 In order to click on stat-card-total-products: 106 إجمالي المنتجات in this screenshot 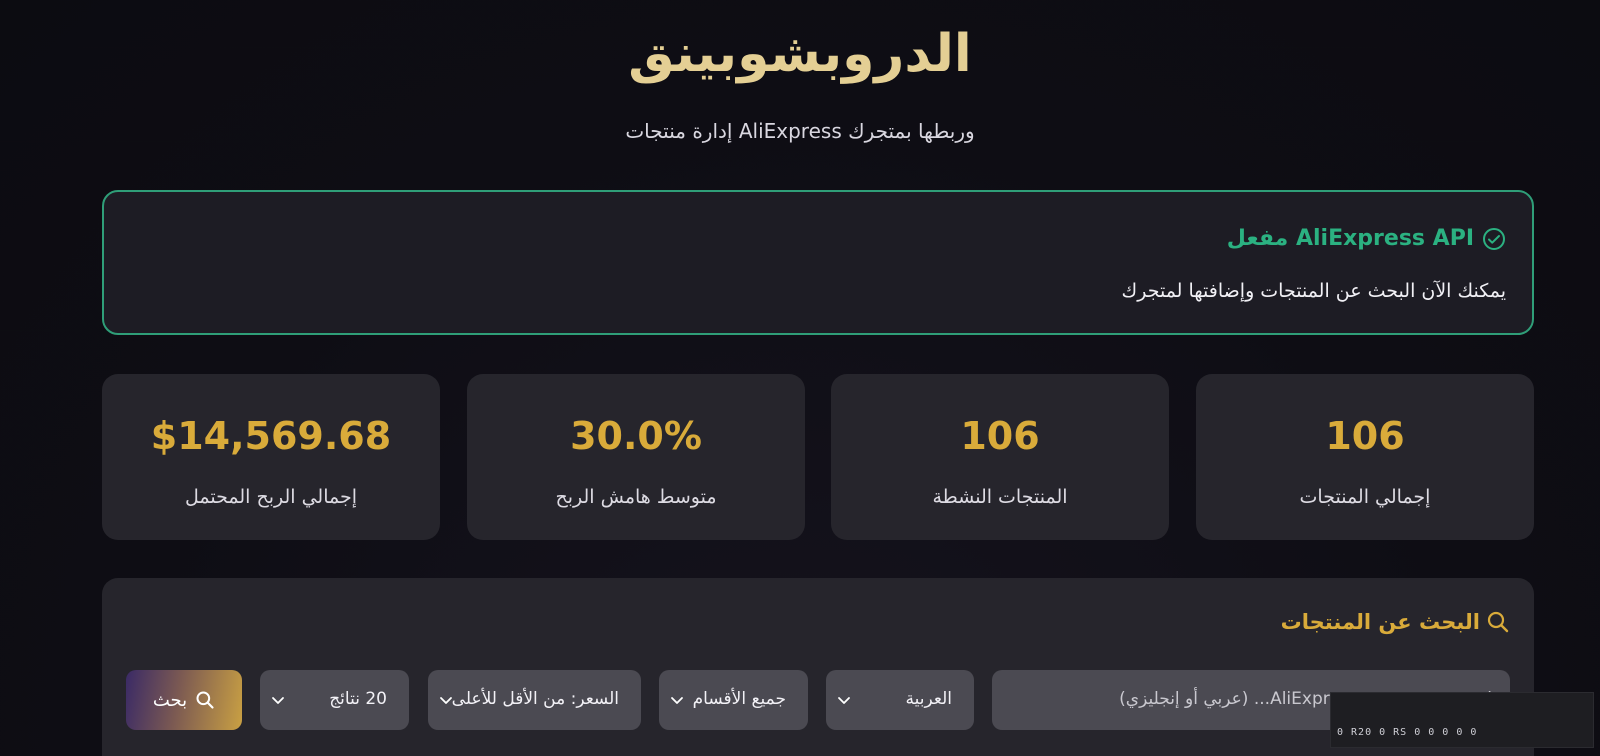, I will do `click(1365, 457)`.